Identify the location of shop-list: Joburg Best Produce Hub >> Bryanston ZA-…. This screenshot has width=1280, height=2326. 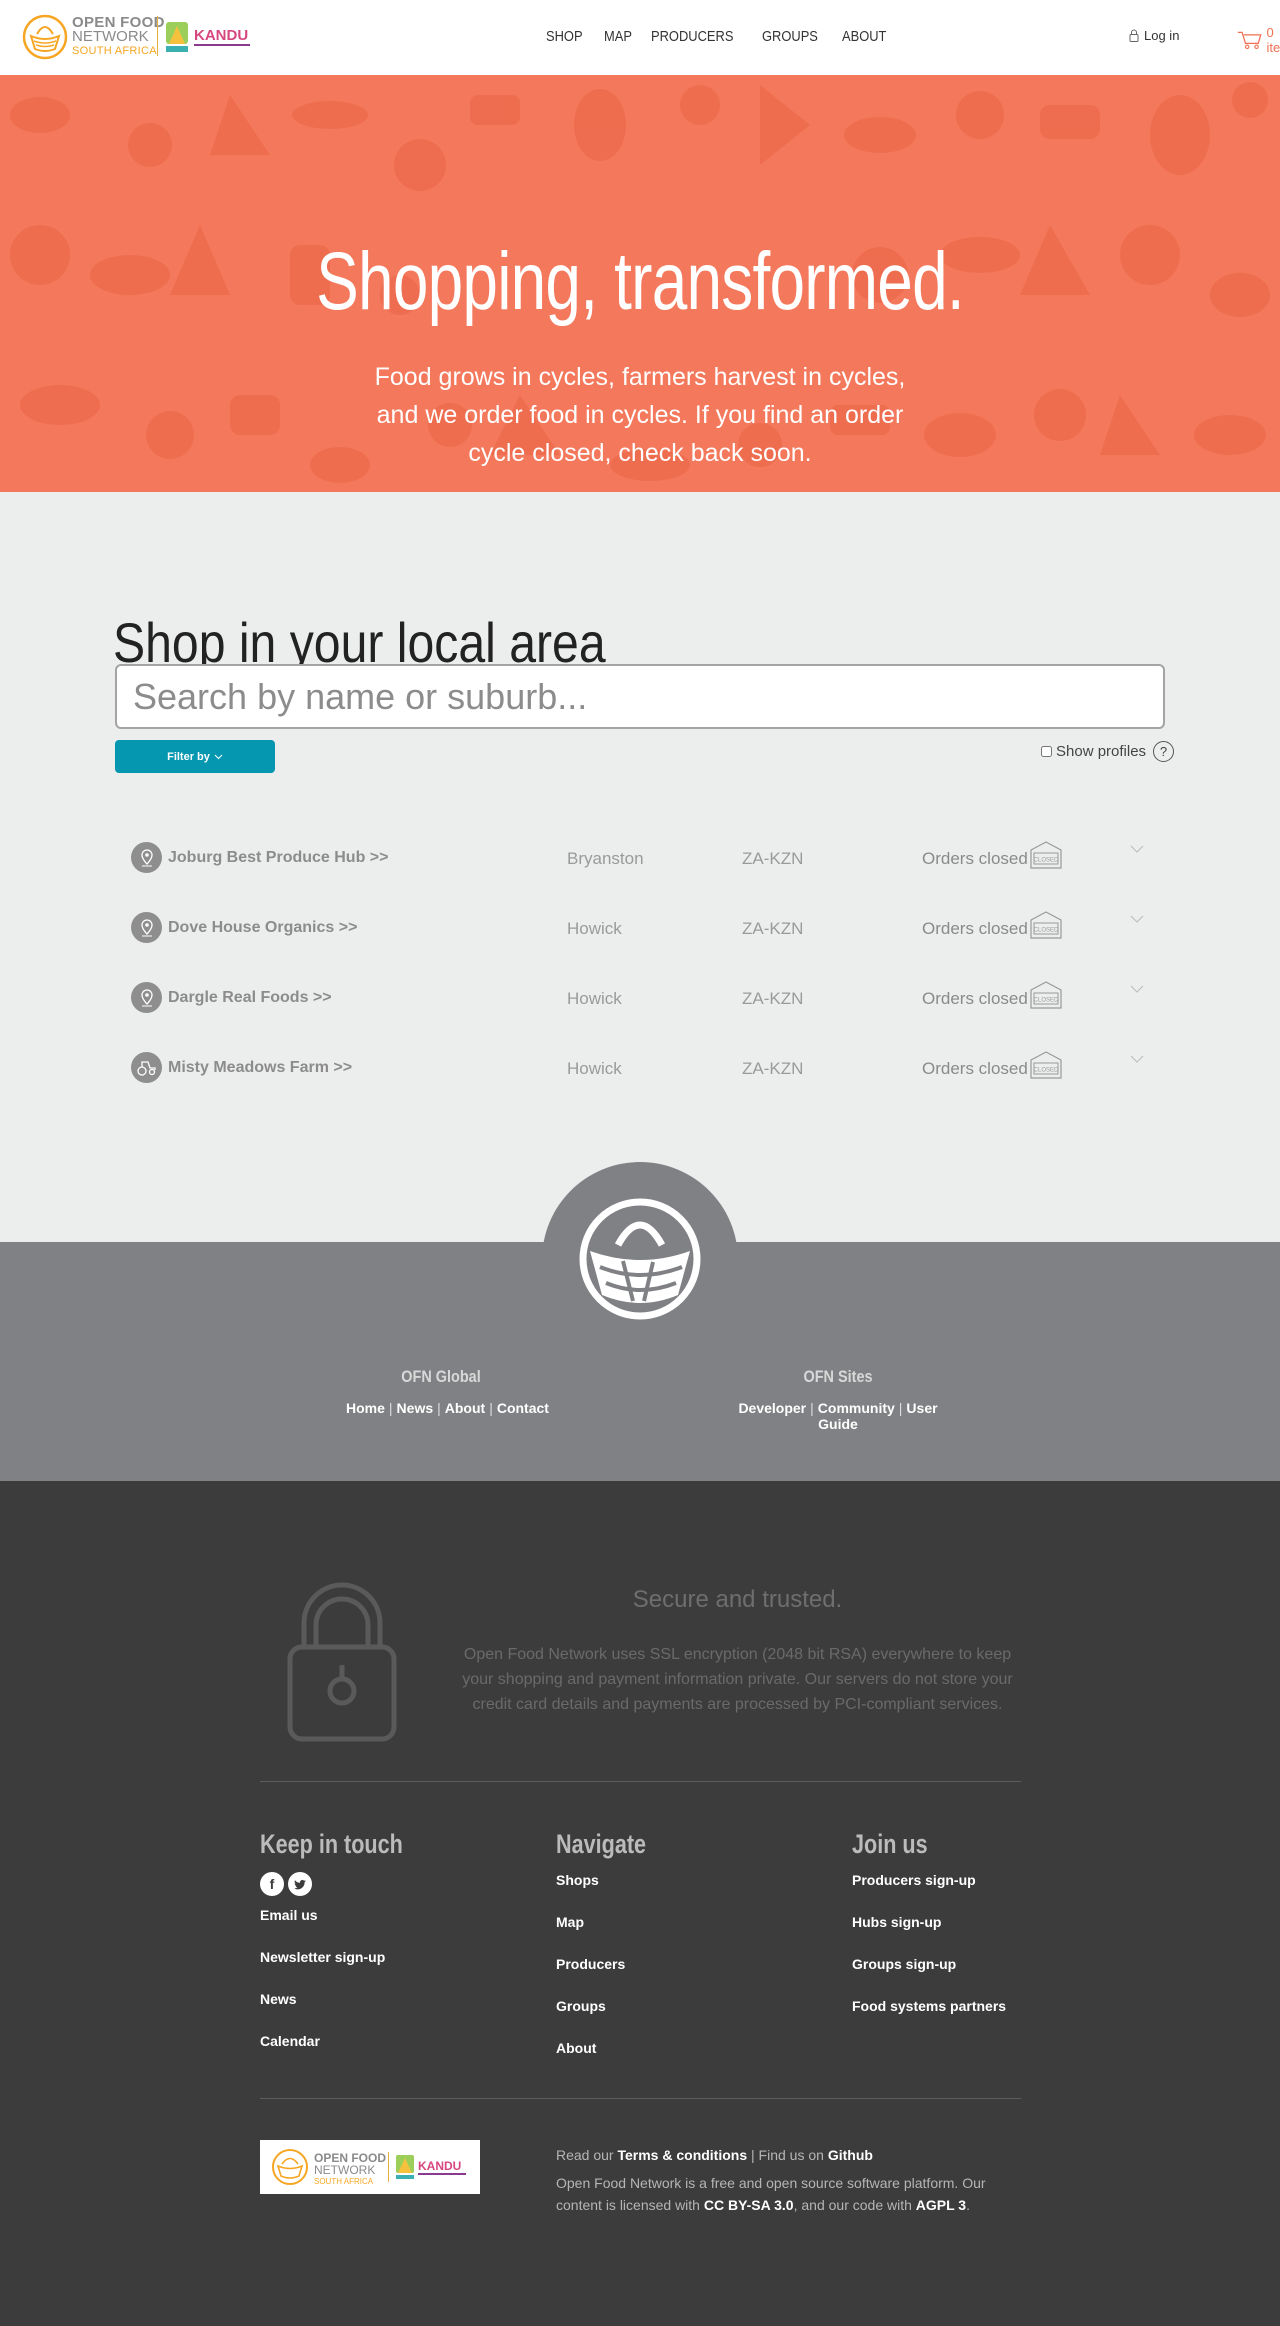
(640, 977).